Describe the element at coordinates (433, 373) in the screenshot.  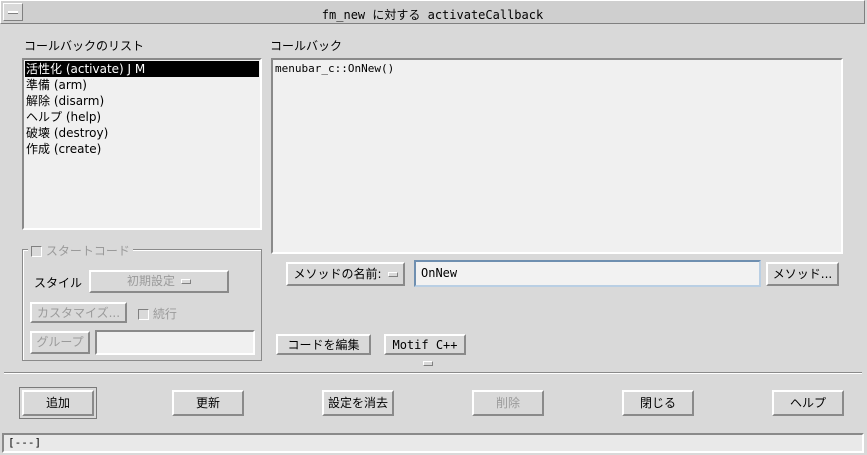
I see `separator` at that location.